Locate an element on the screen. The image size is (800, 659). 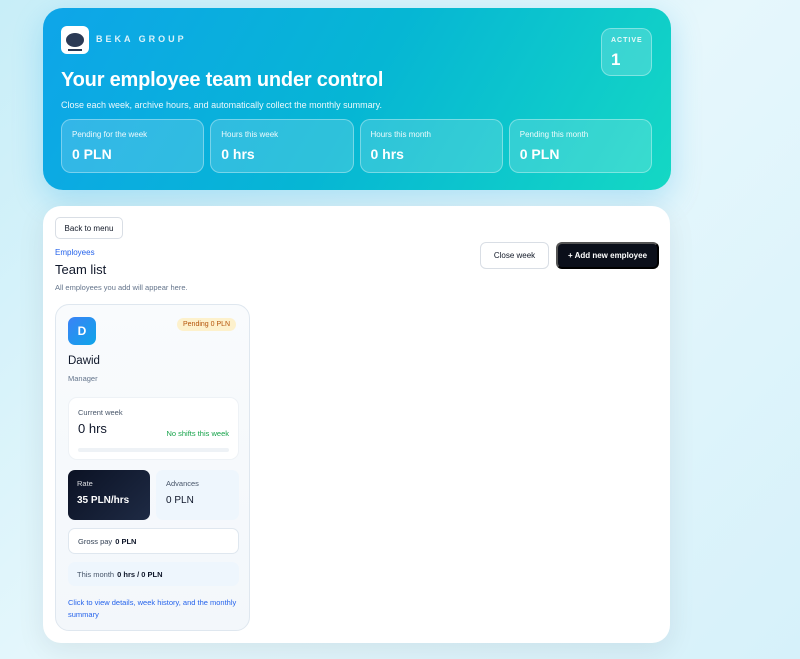
current-week-box: Current week 0 hrs No shifts this week is located at coordinates (153, 428).